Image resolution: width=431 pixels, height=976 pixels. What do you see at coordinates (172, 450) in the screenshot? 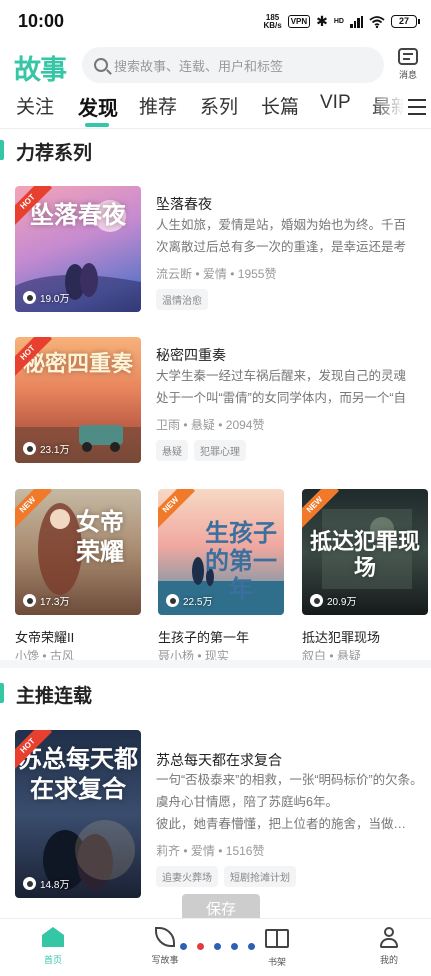
I see `tag: 悬疑` at bounding box center [172, 450].